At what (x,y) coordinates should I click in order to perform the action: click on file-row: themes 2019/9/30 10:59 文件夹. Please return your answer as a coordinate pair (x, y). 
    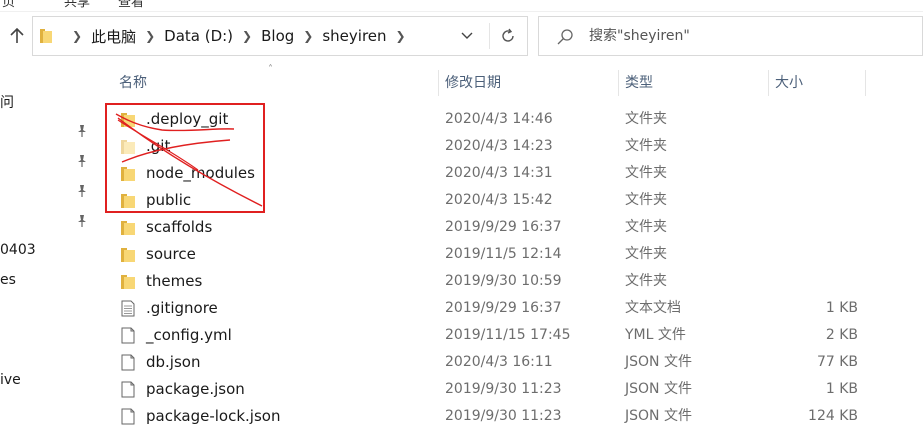
    Looking at the image, I should click on (510, 281).